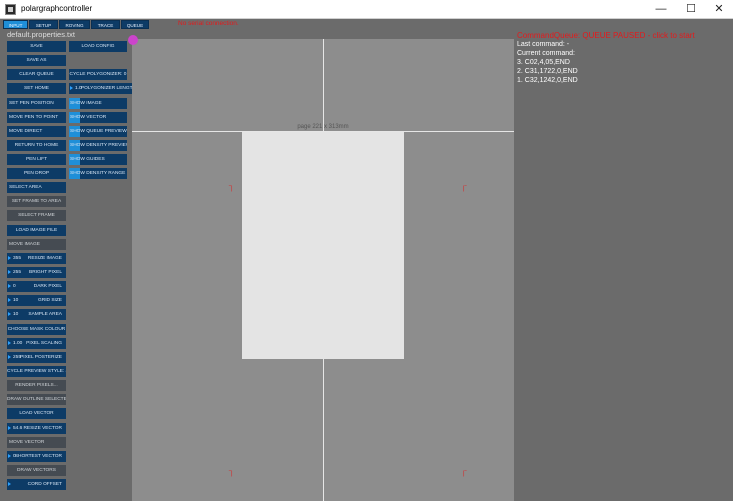 The image size is (733, 501). I want to click on pixel-posterize-control: 255 PIXEL POSTERIZE, so click(36, 357).